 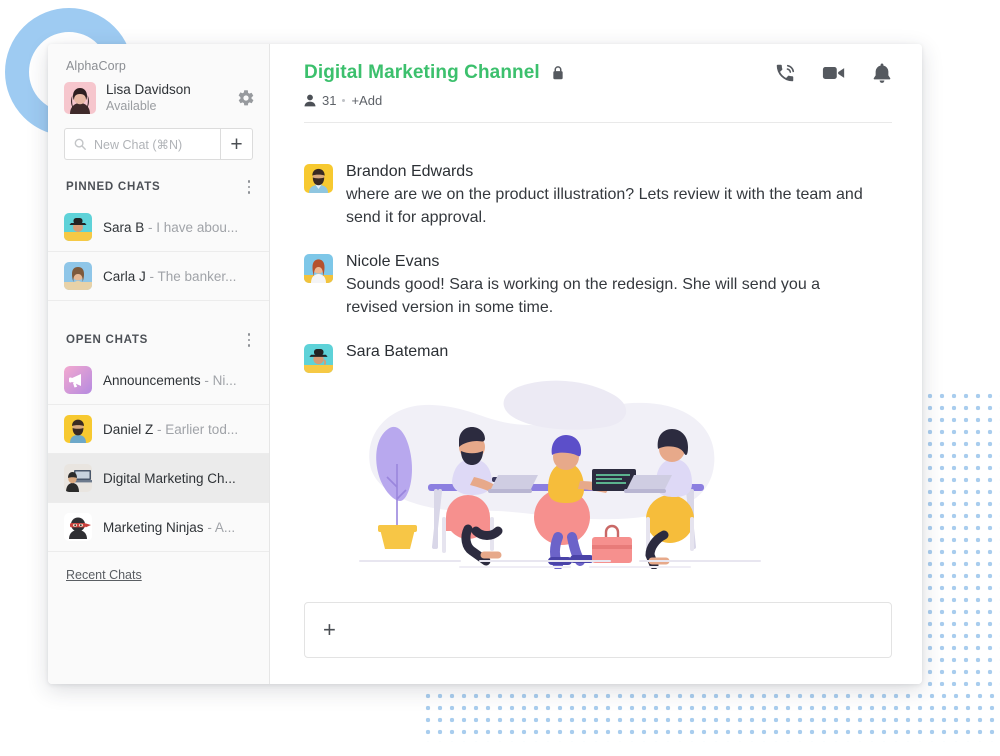 What do you see at coordinates (96, 66) in the screenshot?
I see `org-name: AlphaCorp` at bounding box center [96, 66].